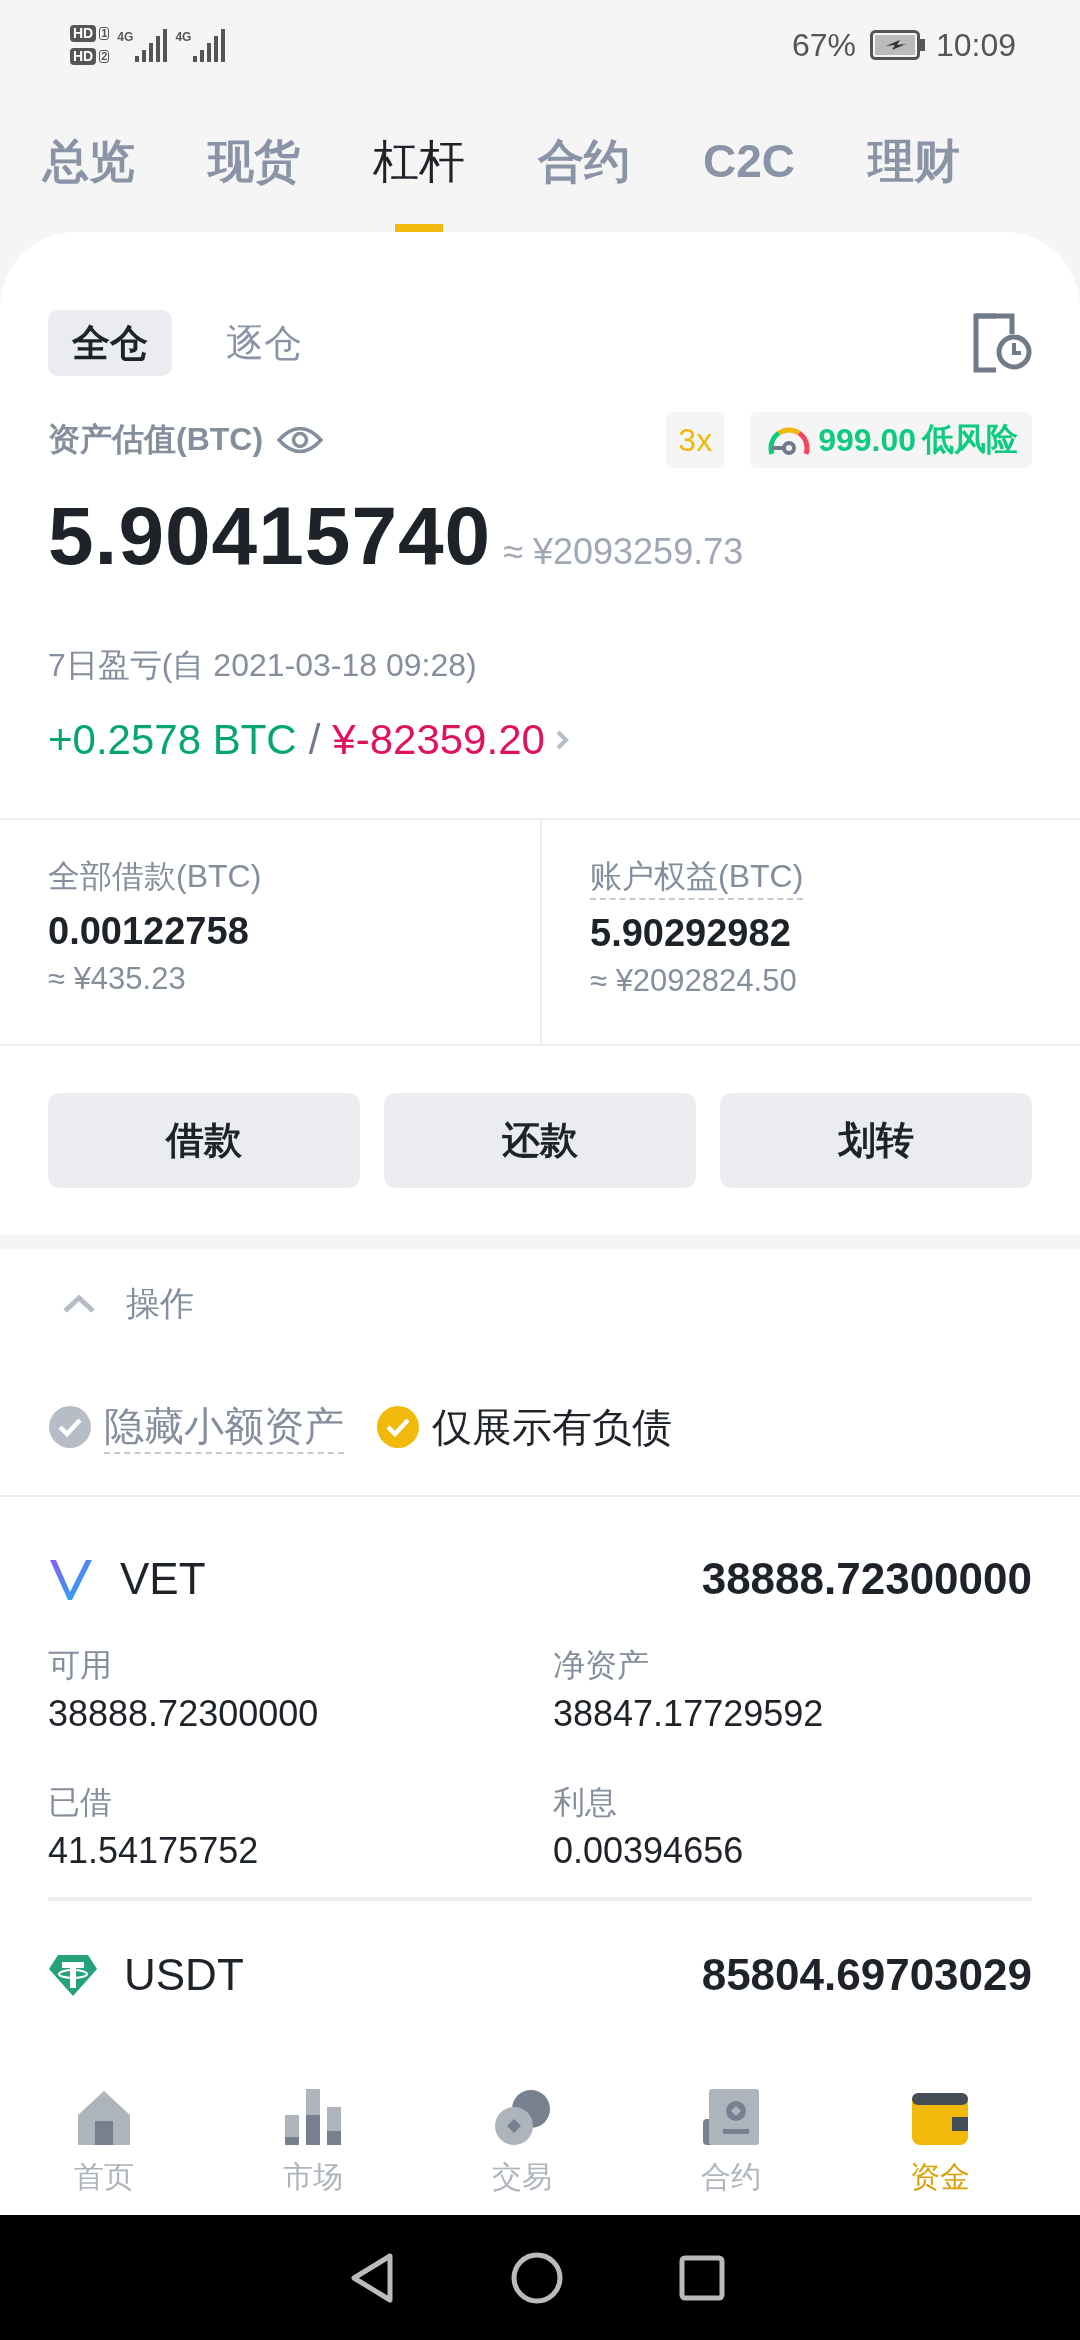  I want to click on nav-tab: 交易, so click(522, 2140).